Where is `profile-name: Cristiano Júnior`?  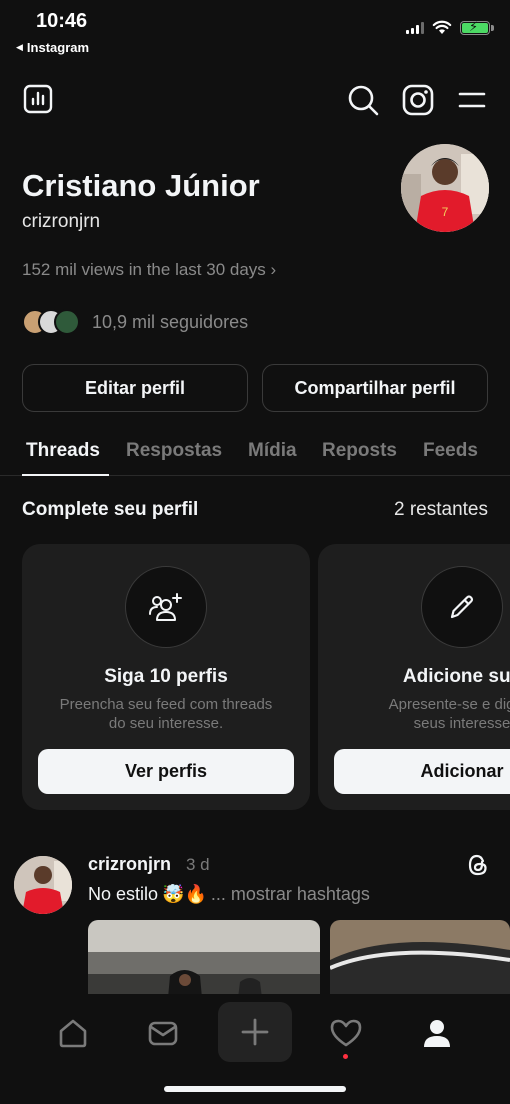
profile-name: Cristiano Júnior is located at coordinates (141, 185).